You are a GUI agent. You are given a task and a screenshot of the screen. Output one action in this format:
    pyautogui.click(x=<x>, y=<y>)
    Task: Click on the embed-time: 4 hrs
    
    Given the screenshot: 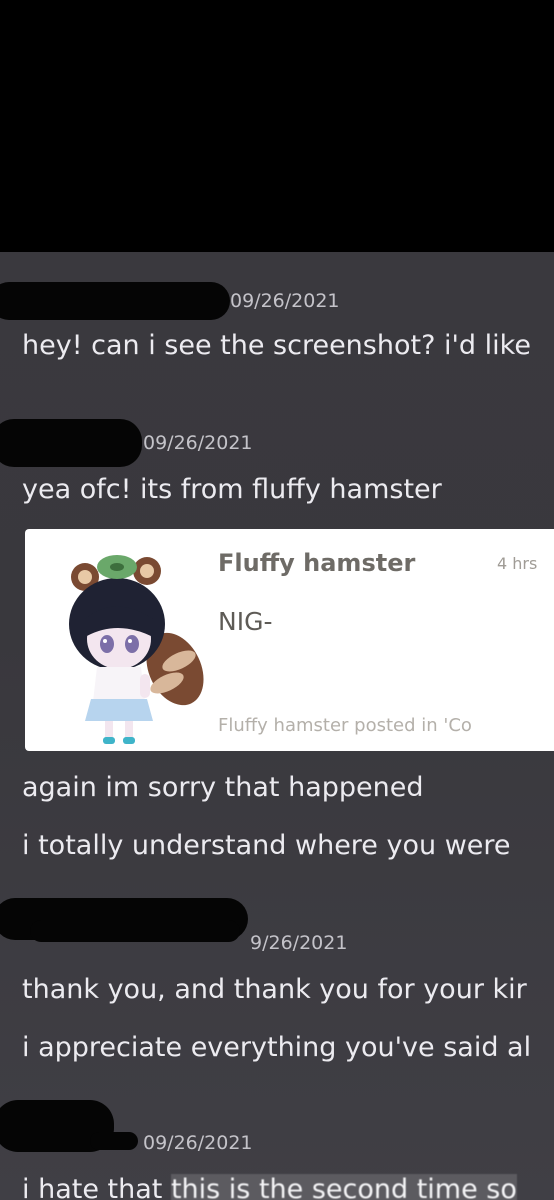 What is the action you would take?
    pyautogui.click(x=517, y=563)
    